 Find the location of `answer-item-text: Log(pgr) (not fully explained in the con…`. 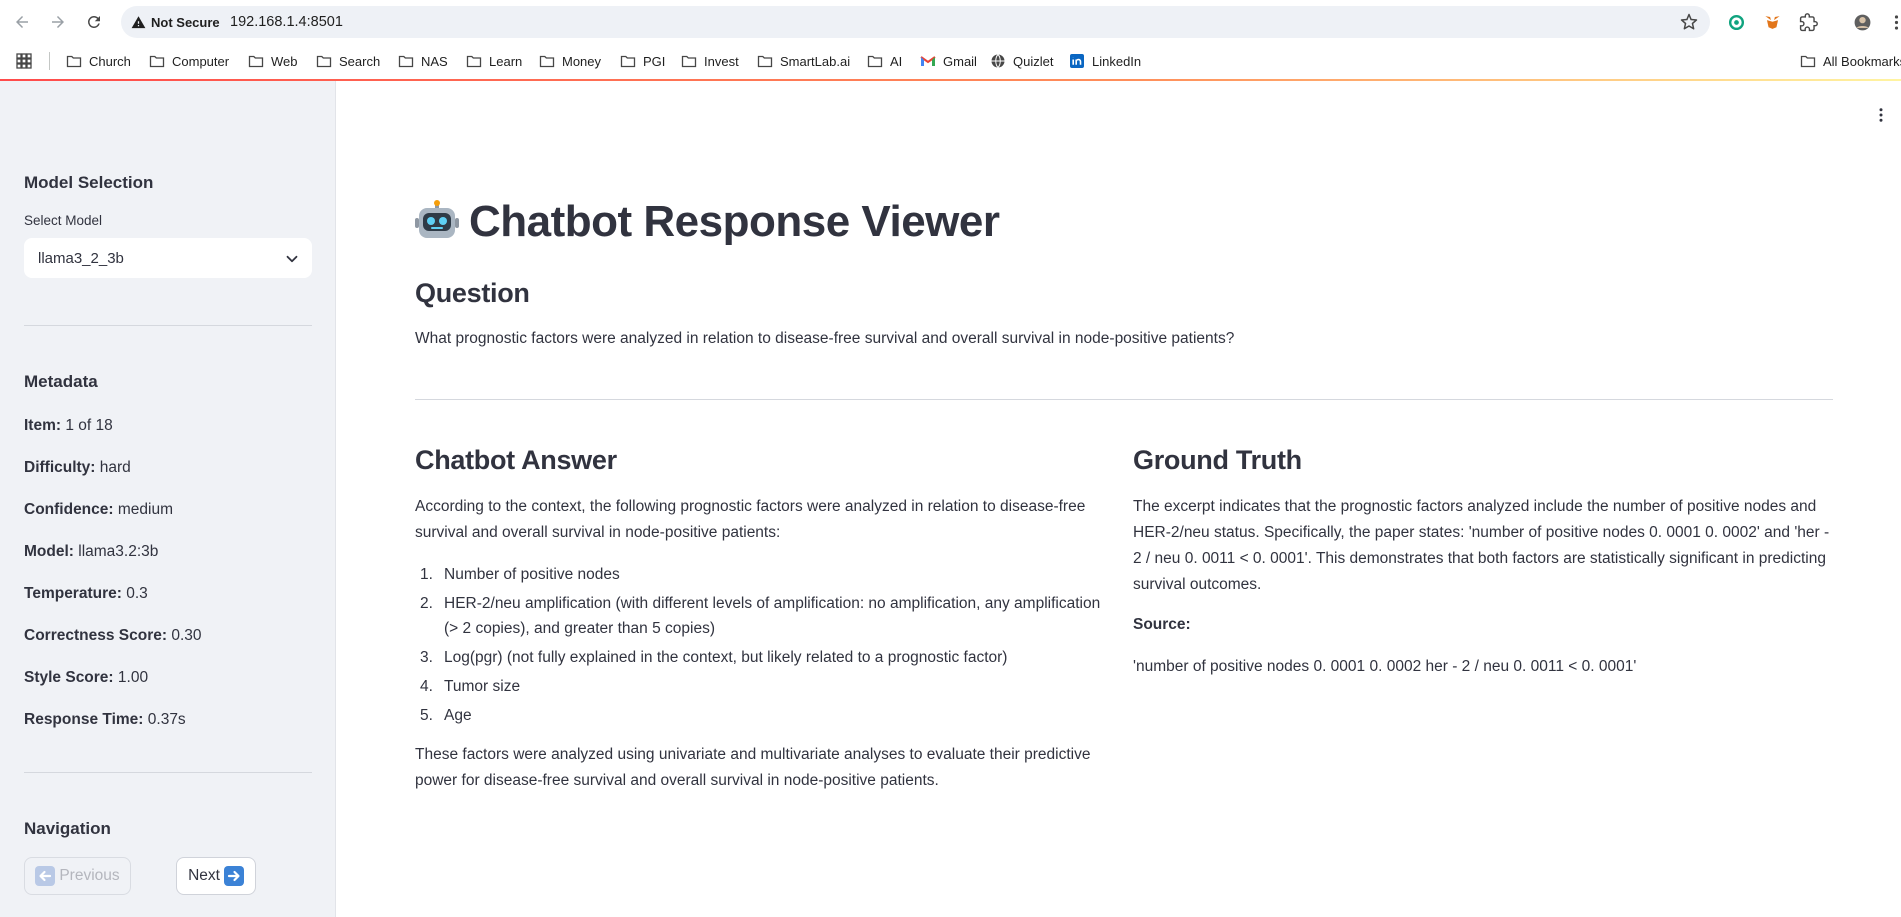

answer-item-text: Log(pgr) (not fully explained in the con… is located at coordinates (726, 657).